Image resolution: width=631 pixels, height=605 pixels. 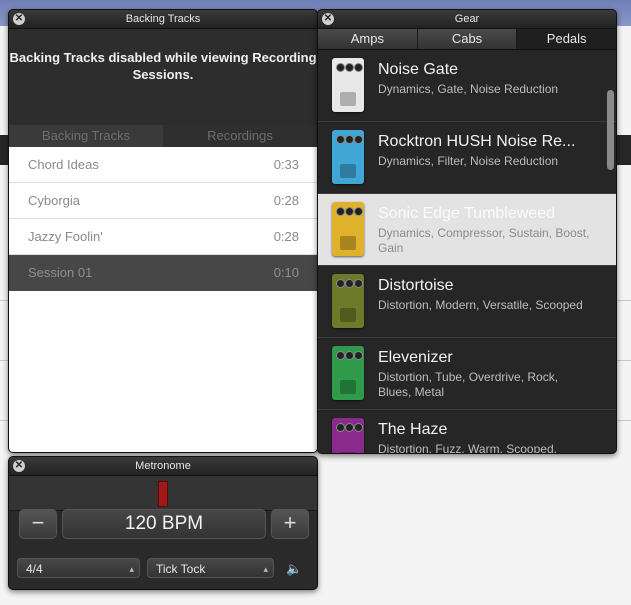 I want to click on tempo-display: 120 BPM, so click(x=164, y=524).